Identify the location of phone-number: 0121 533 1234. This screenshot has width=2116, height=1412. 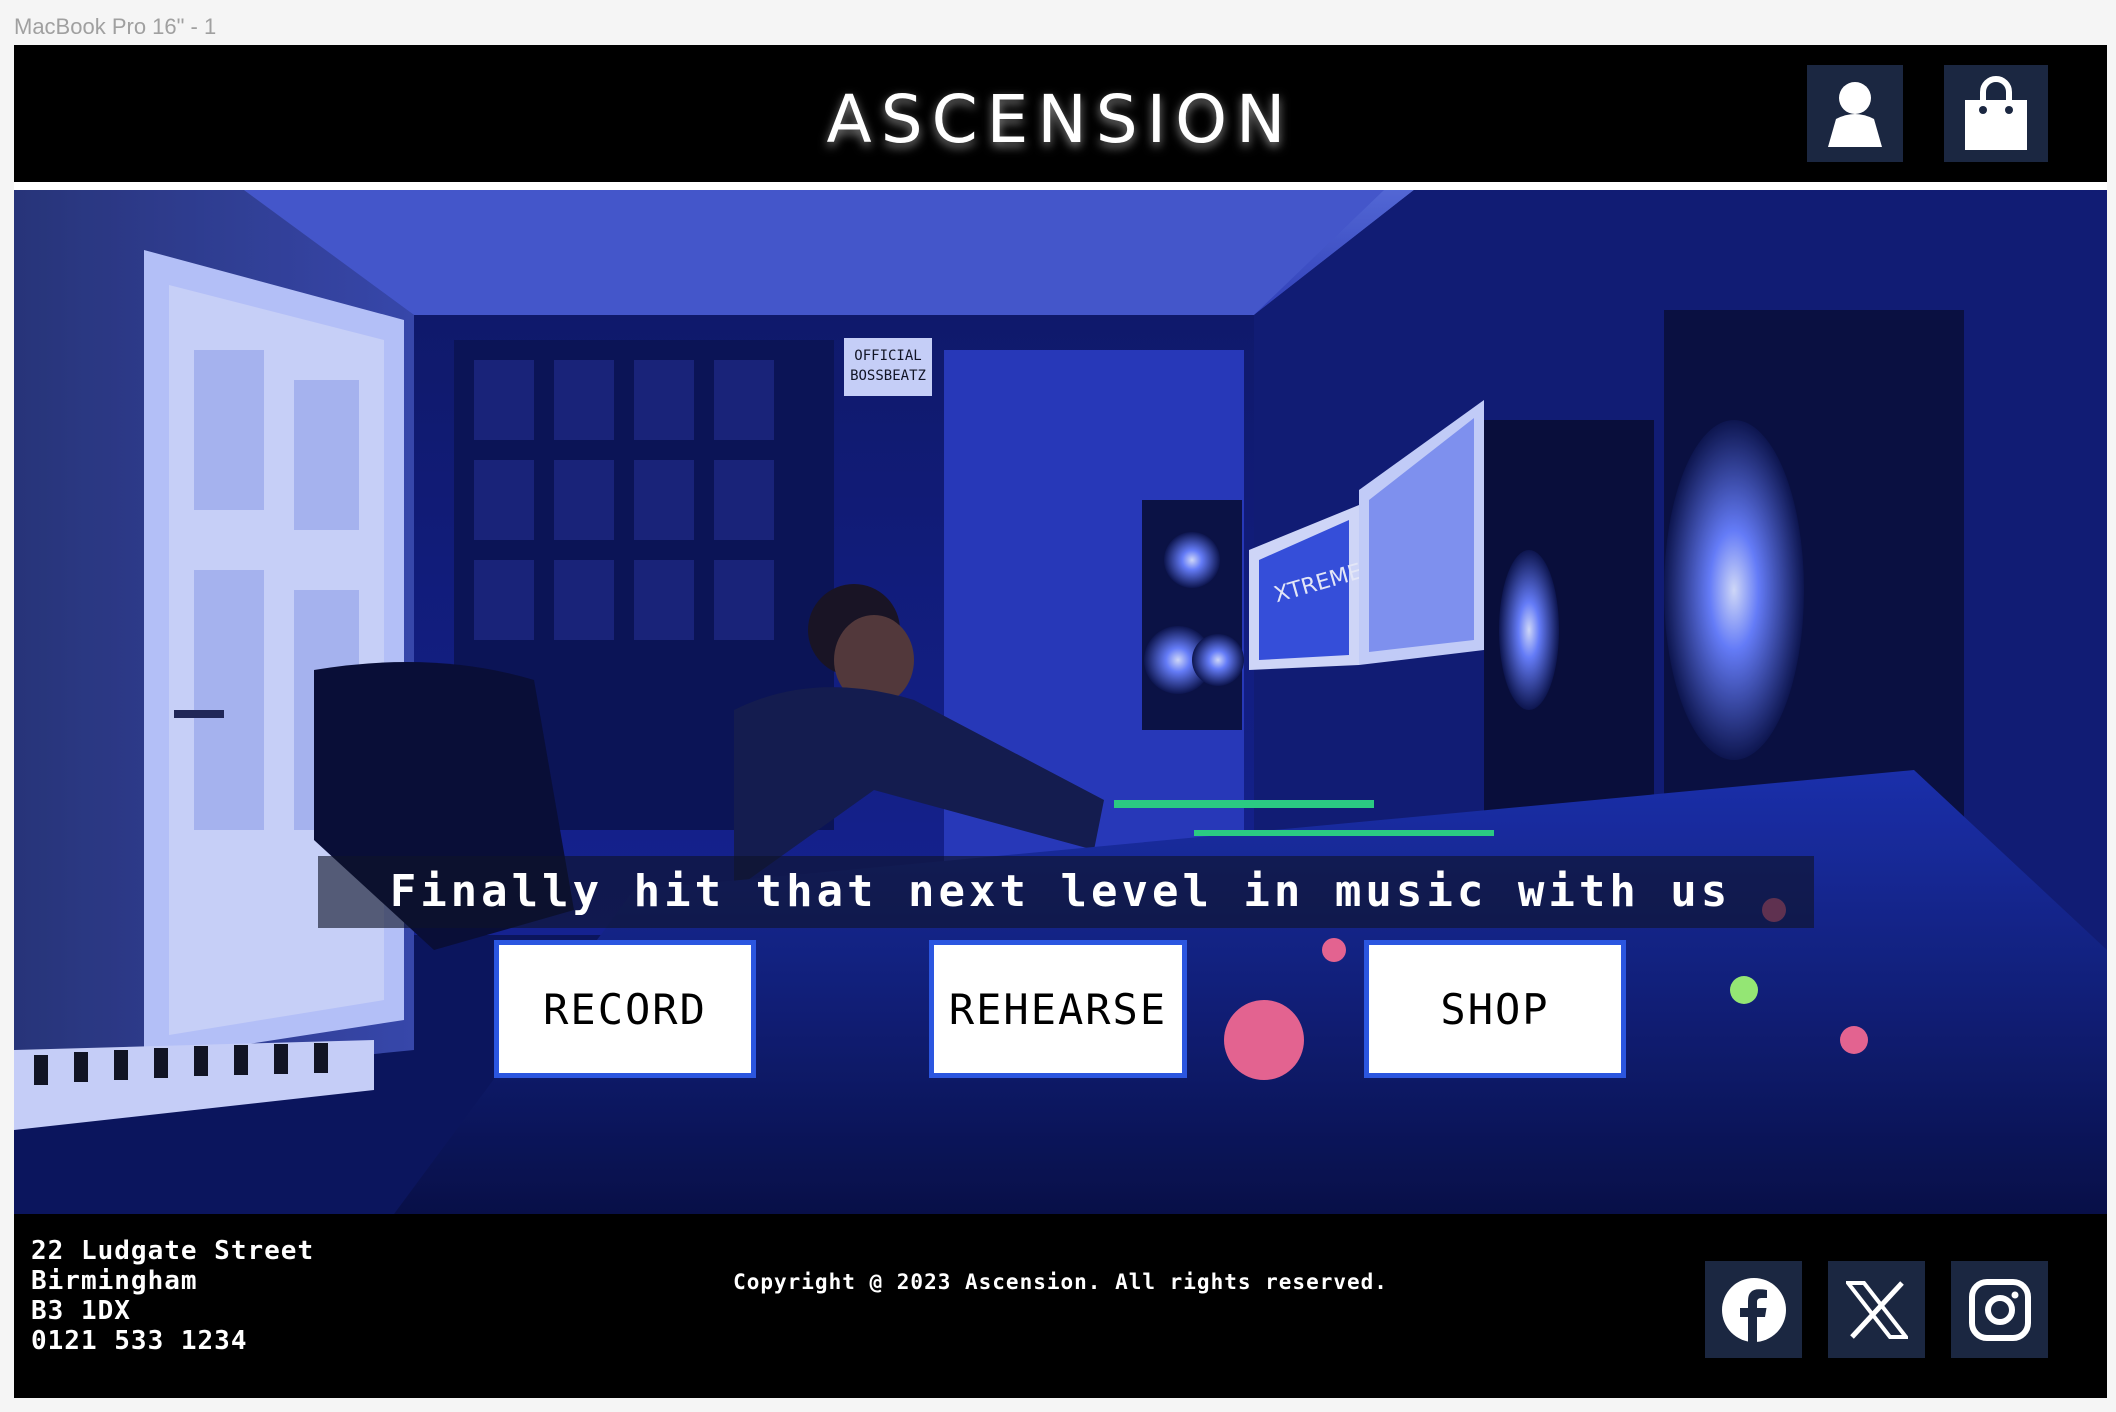
(172, 1341).